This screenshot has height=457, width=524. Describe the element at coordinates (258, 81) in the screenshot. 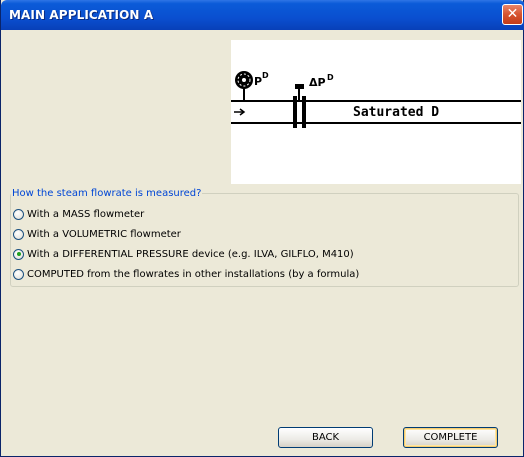

I see `pressure-label: P` at that location.